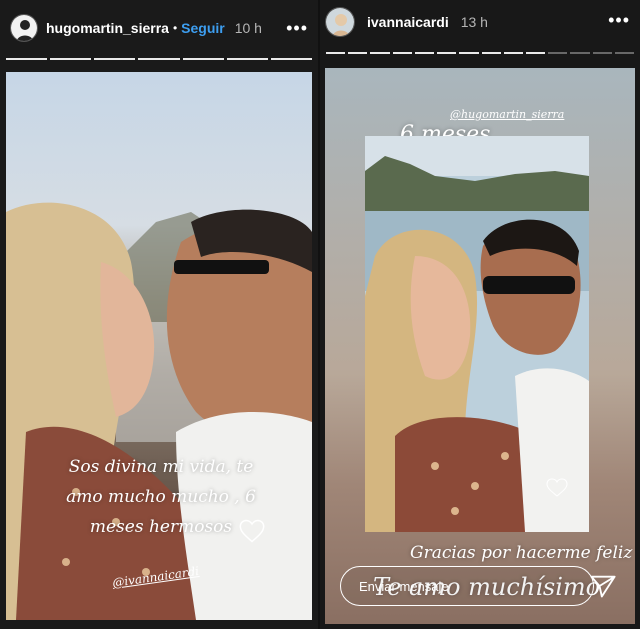 The image size is (640, 629). I want to click on heart-icon, so click(252, 531).